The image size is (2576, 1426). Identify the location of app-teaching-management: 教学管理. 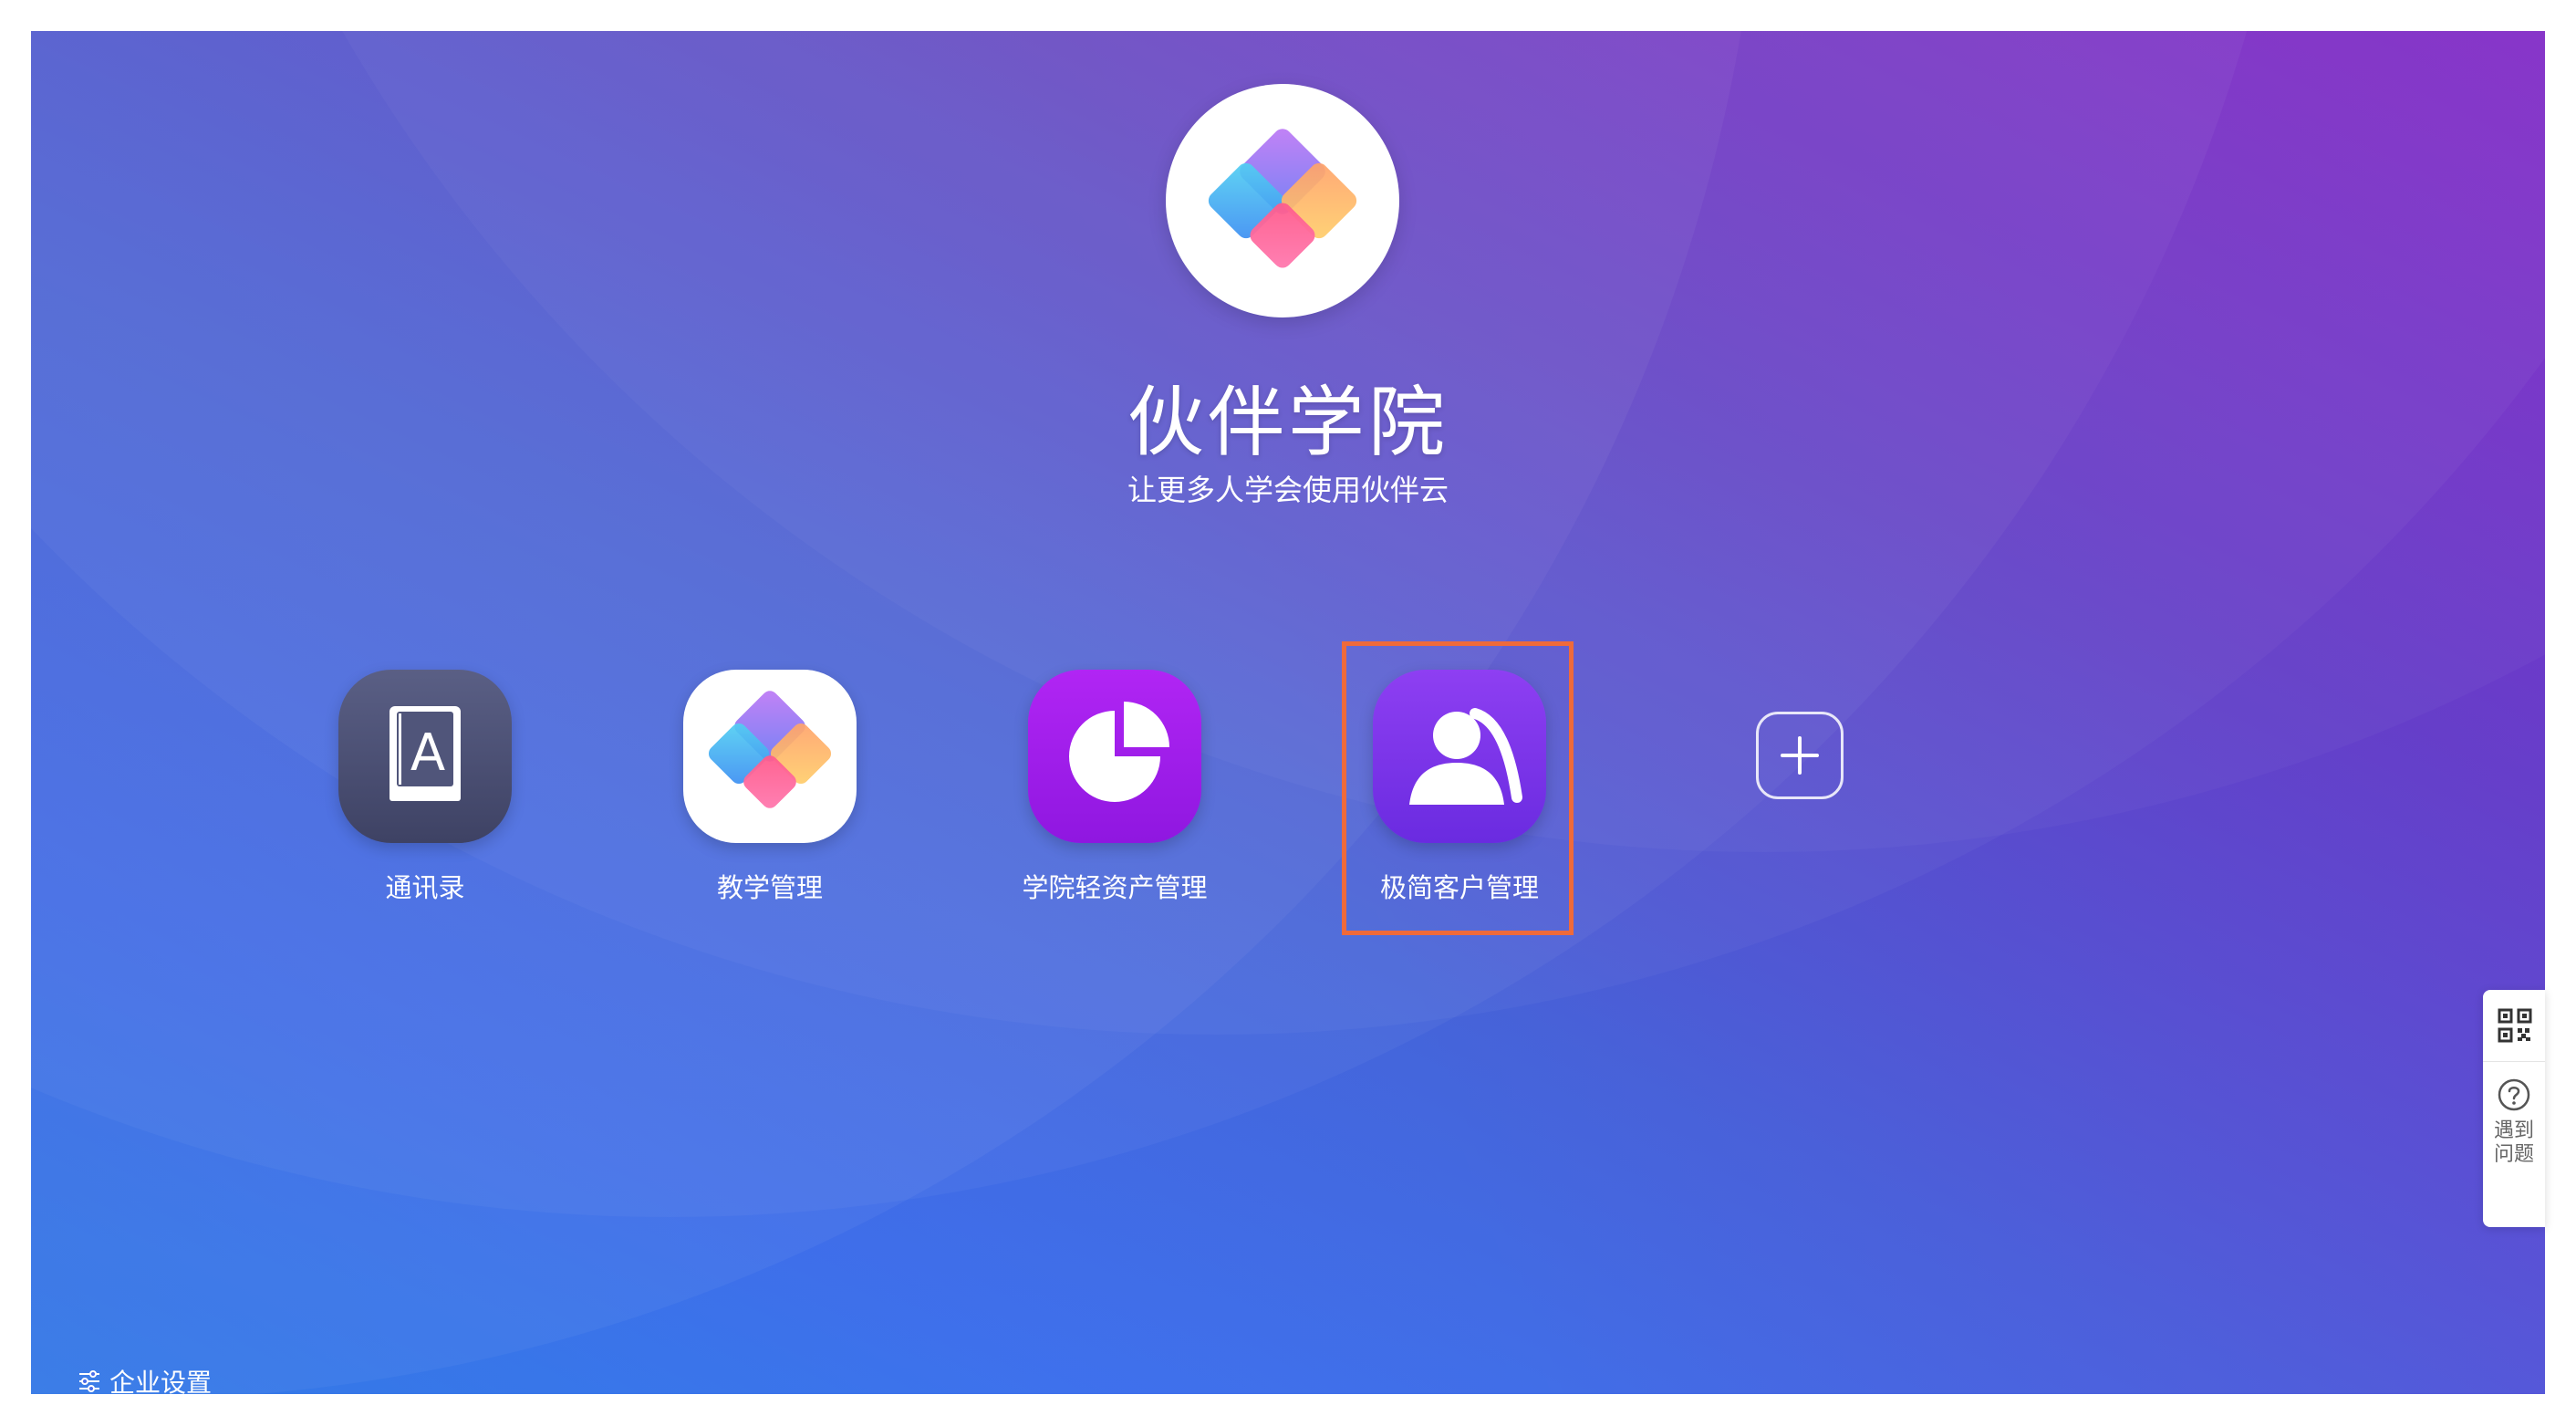
(769, 787).